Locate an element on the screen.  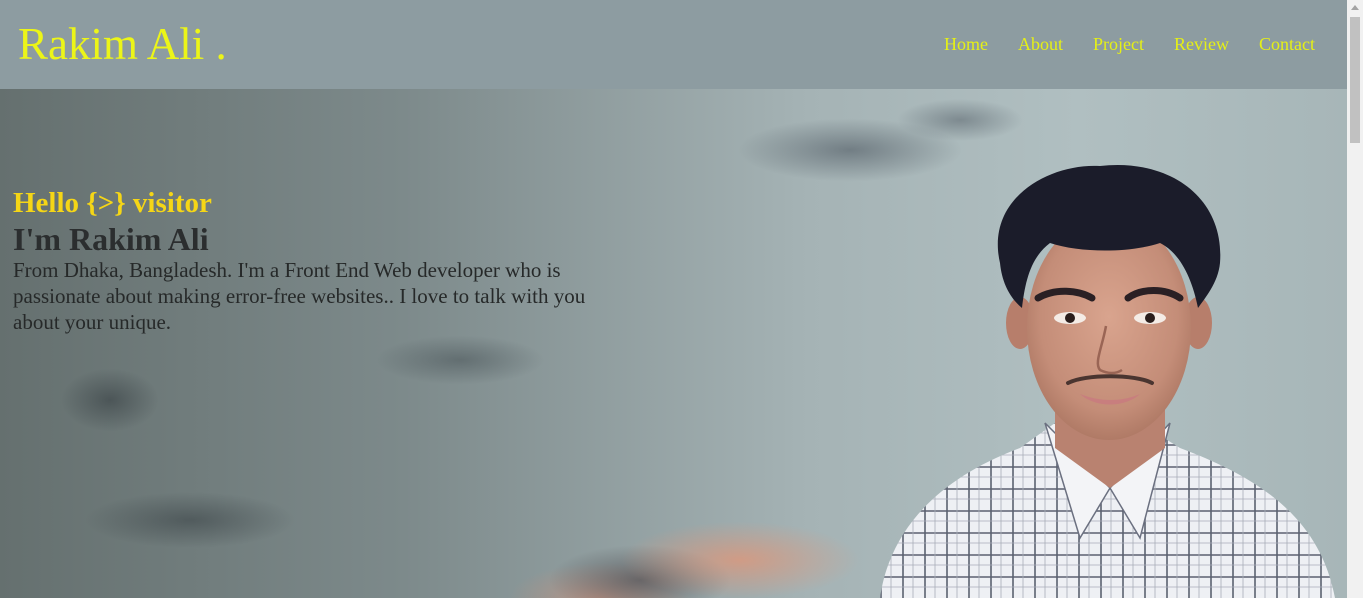
hero-greeting: Hello {>} visitor is located at coordinates (112, 203).